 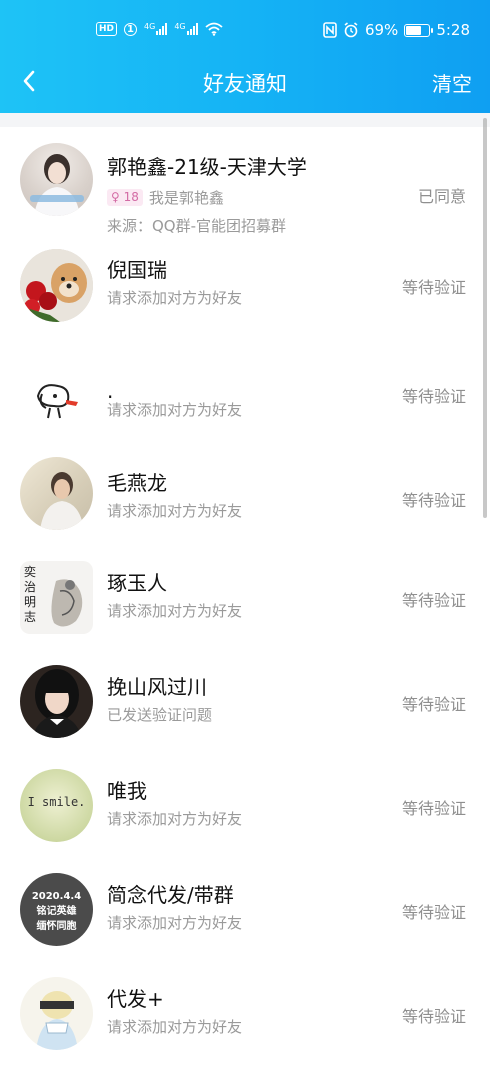 What do you see at coordinates (245, 395) in the screenshot?
I see `friend-request-row: . 请求添加对方为好友 等待验证` at bounding box center [245, 395].